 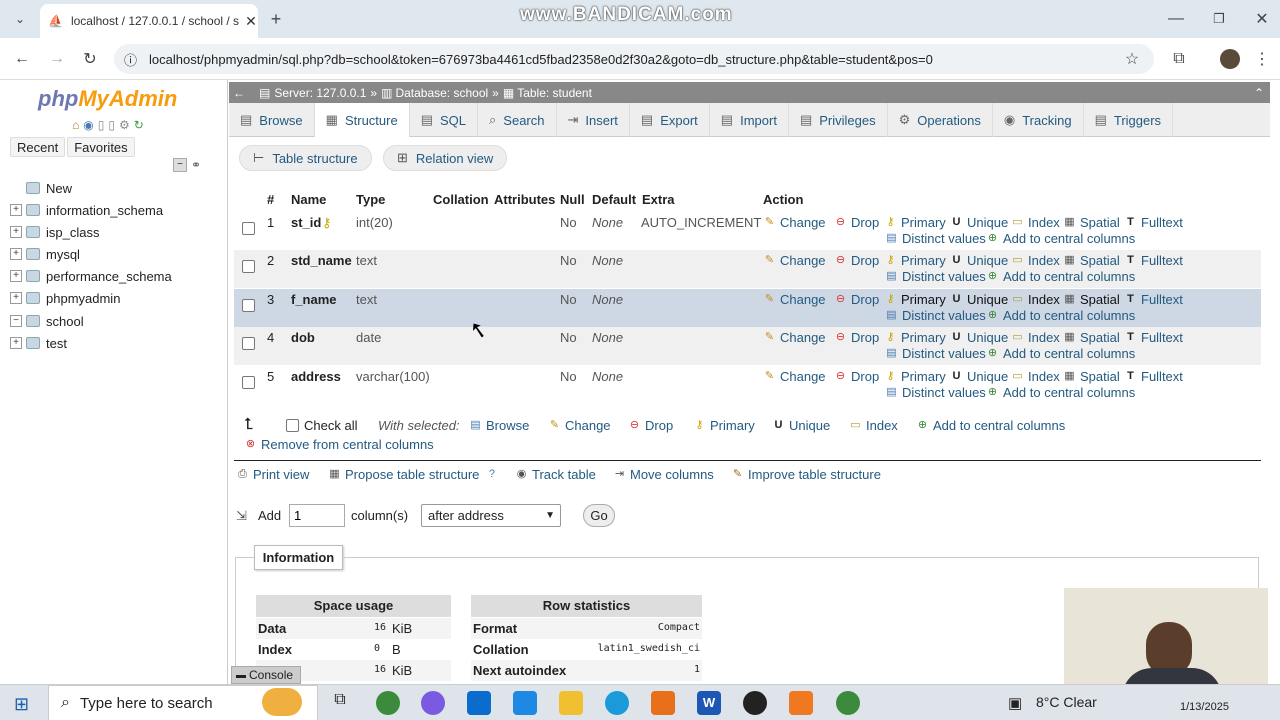 What do you see at coordinates (41, 188) in the screenshot?
I see `tree-item: New` at bounding box center [41, 188].